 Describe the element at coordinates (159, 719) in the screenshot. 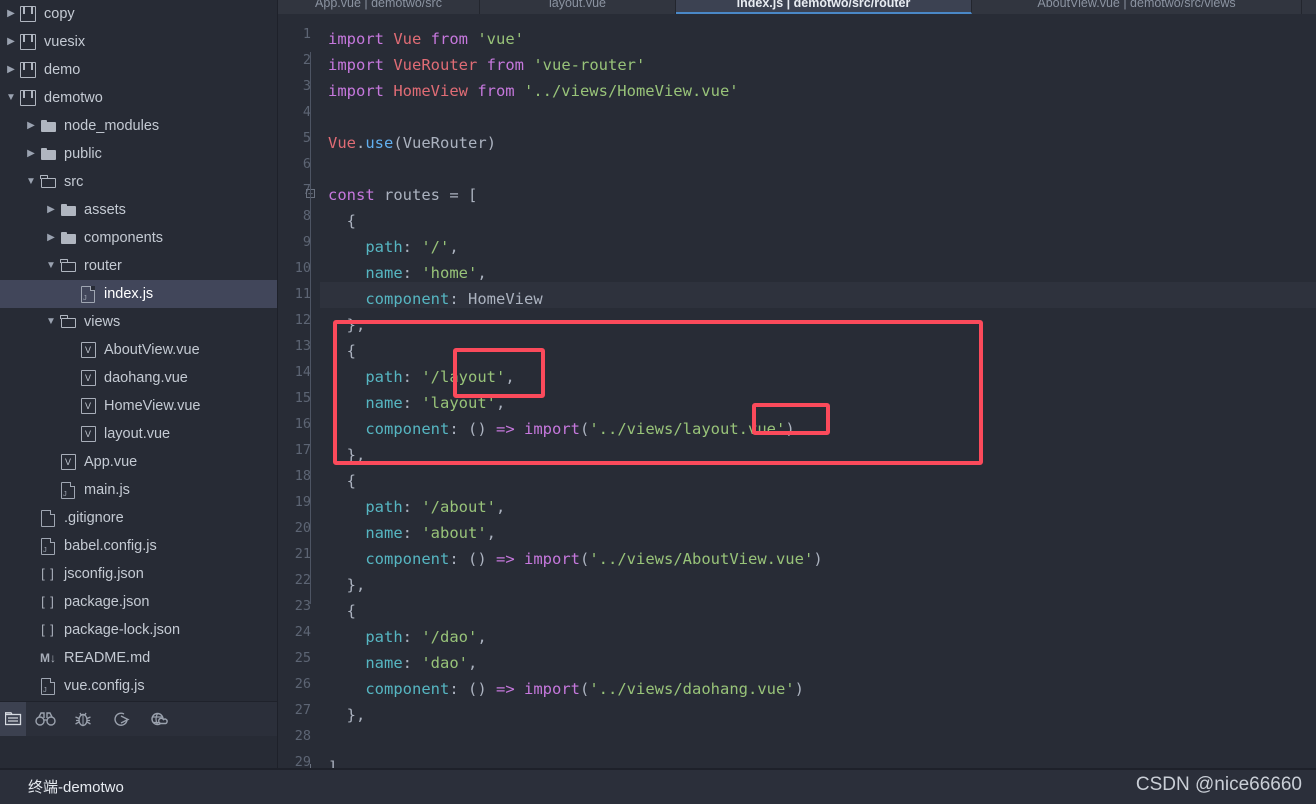

I see `services-icon` at that location.